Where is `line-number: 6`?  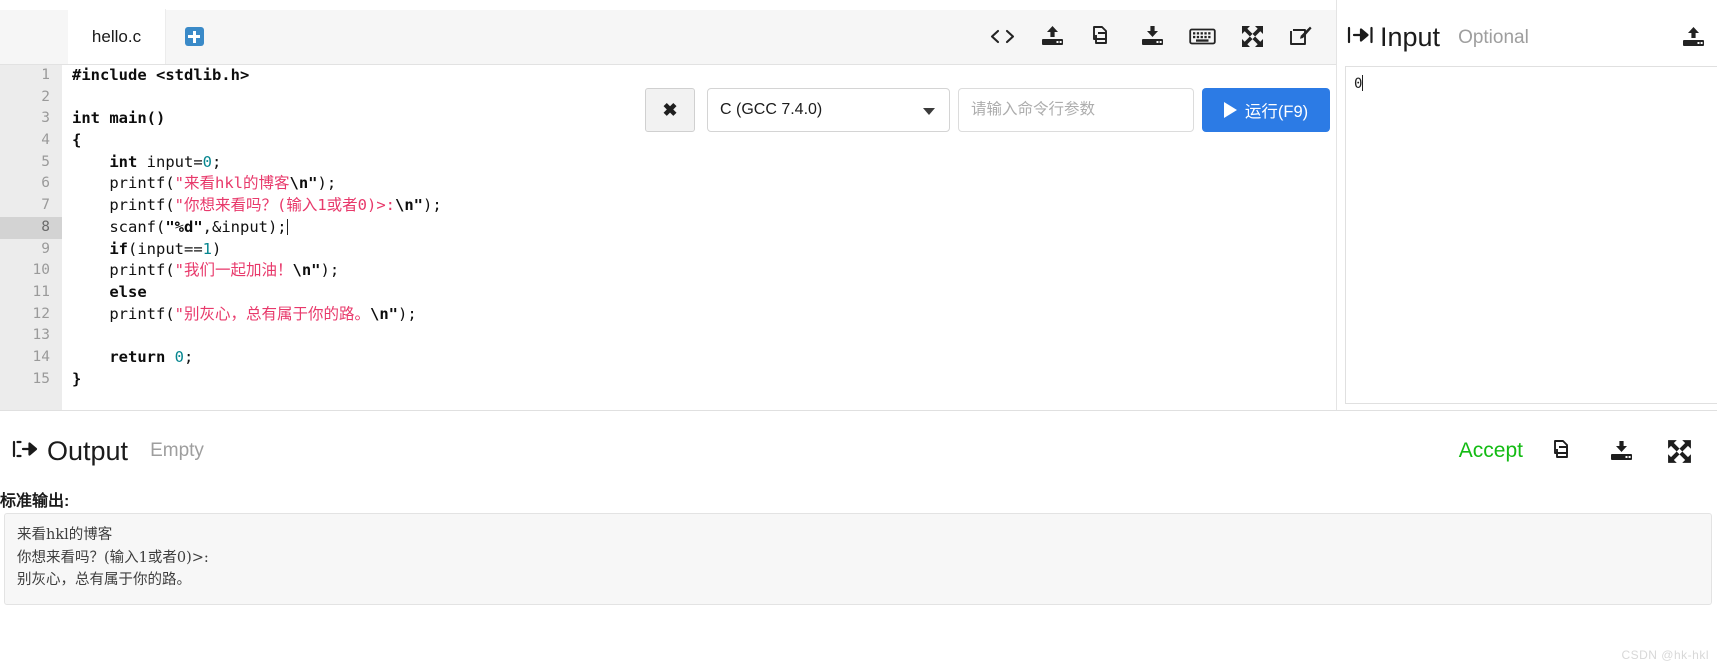 line-number: 6 is located at coordinates (45, 183).